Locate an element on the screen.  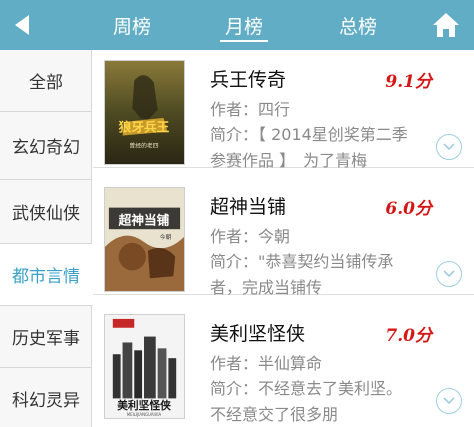
book-score: 7.0分 is located at coordinates (408, 336).